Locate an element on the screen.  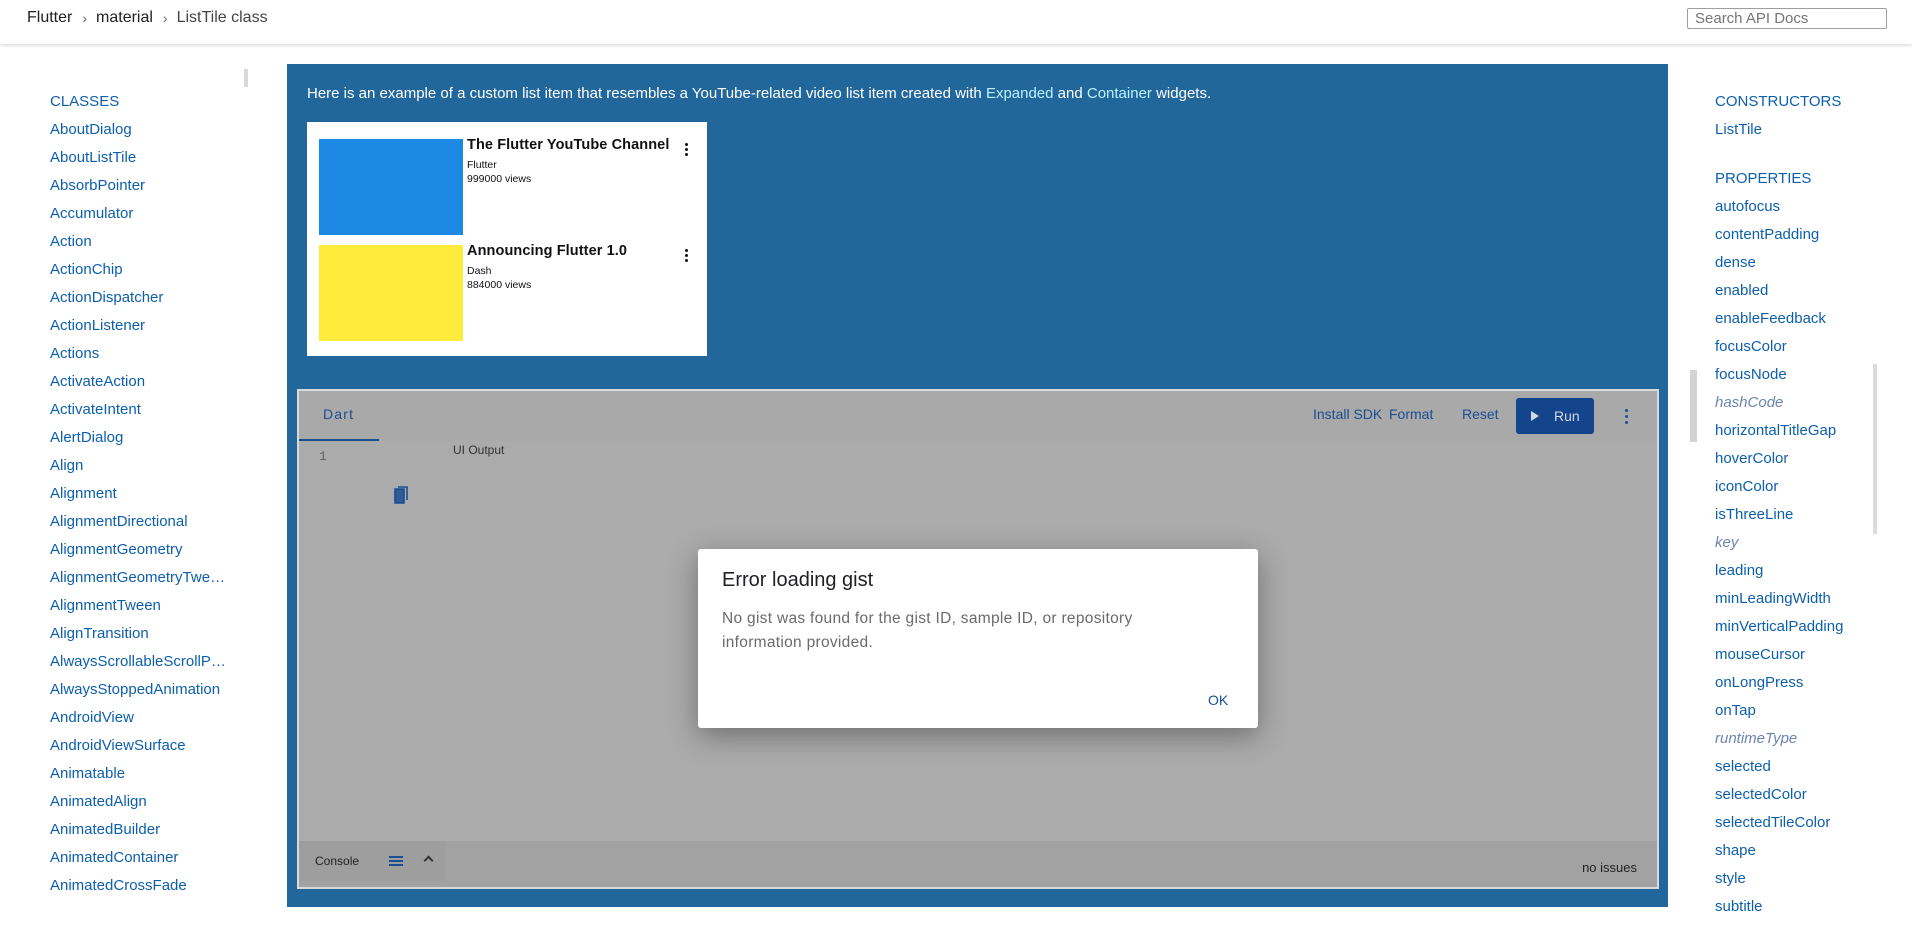
sidebar-item: AlertDialog is located at coordinates (142, 442).